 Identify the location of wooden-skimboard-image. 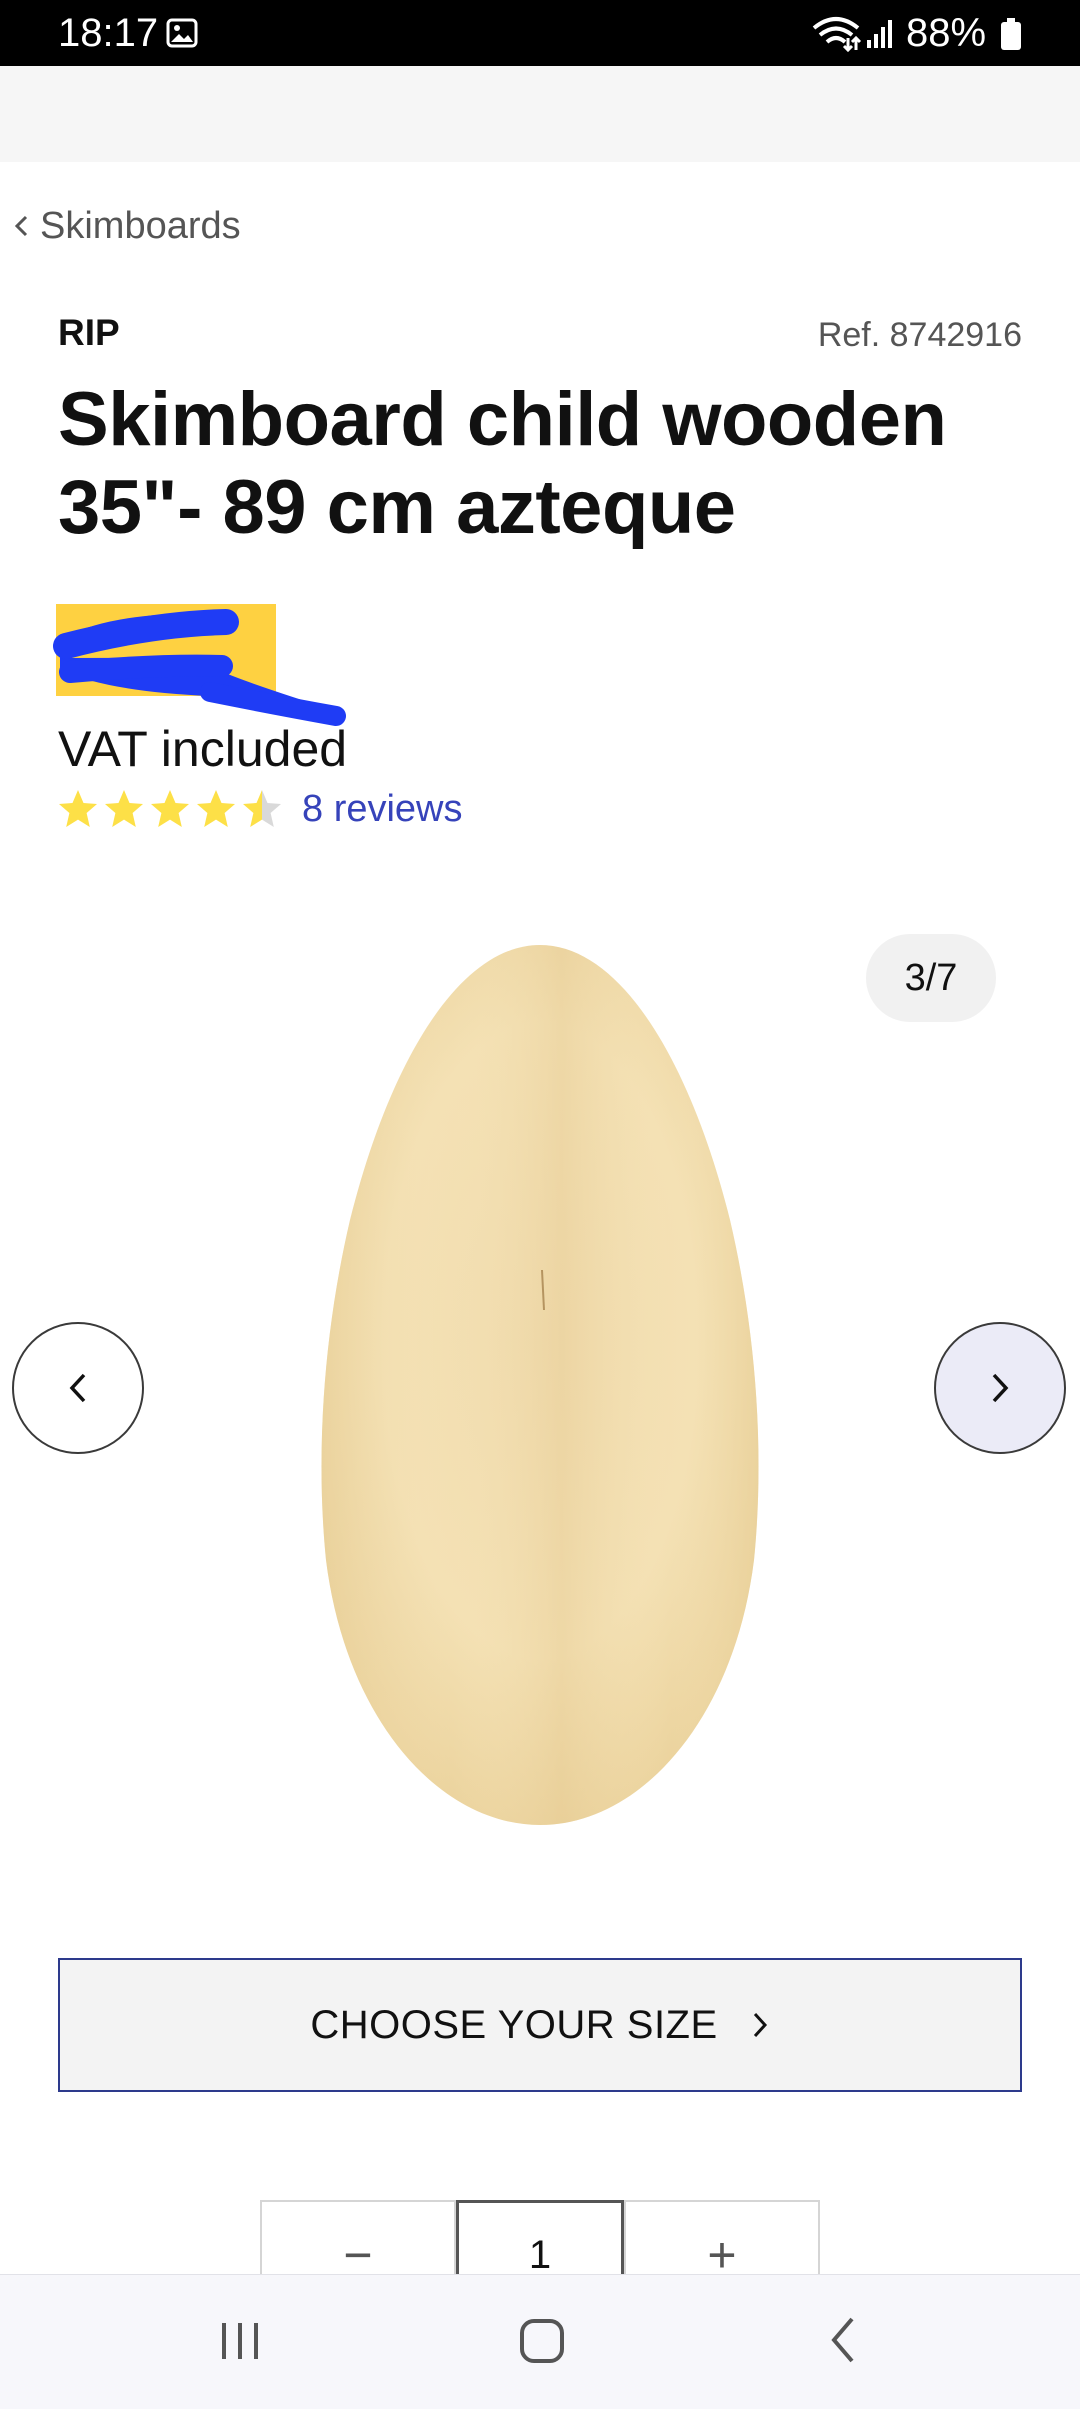
(540, 1385).